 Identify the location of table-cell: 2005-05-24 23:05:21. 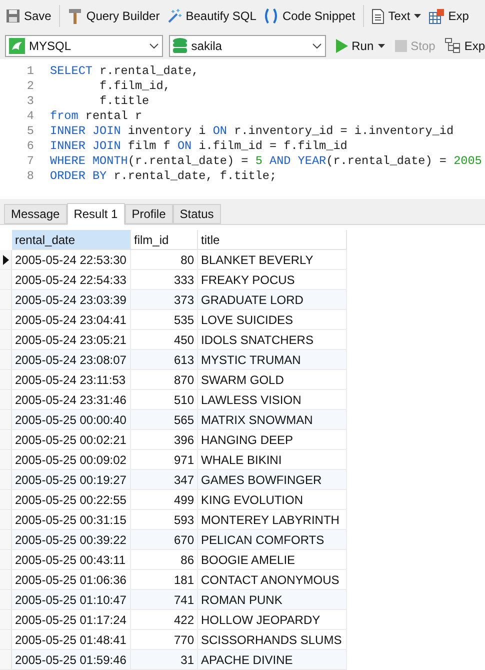
(71, 339).